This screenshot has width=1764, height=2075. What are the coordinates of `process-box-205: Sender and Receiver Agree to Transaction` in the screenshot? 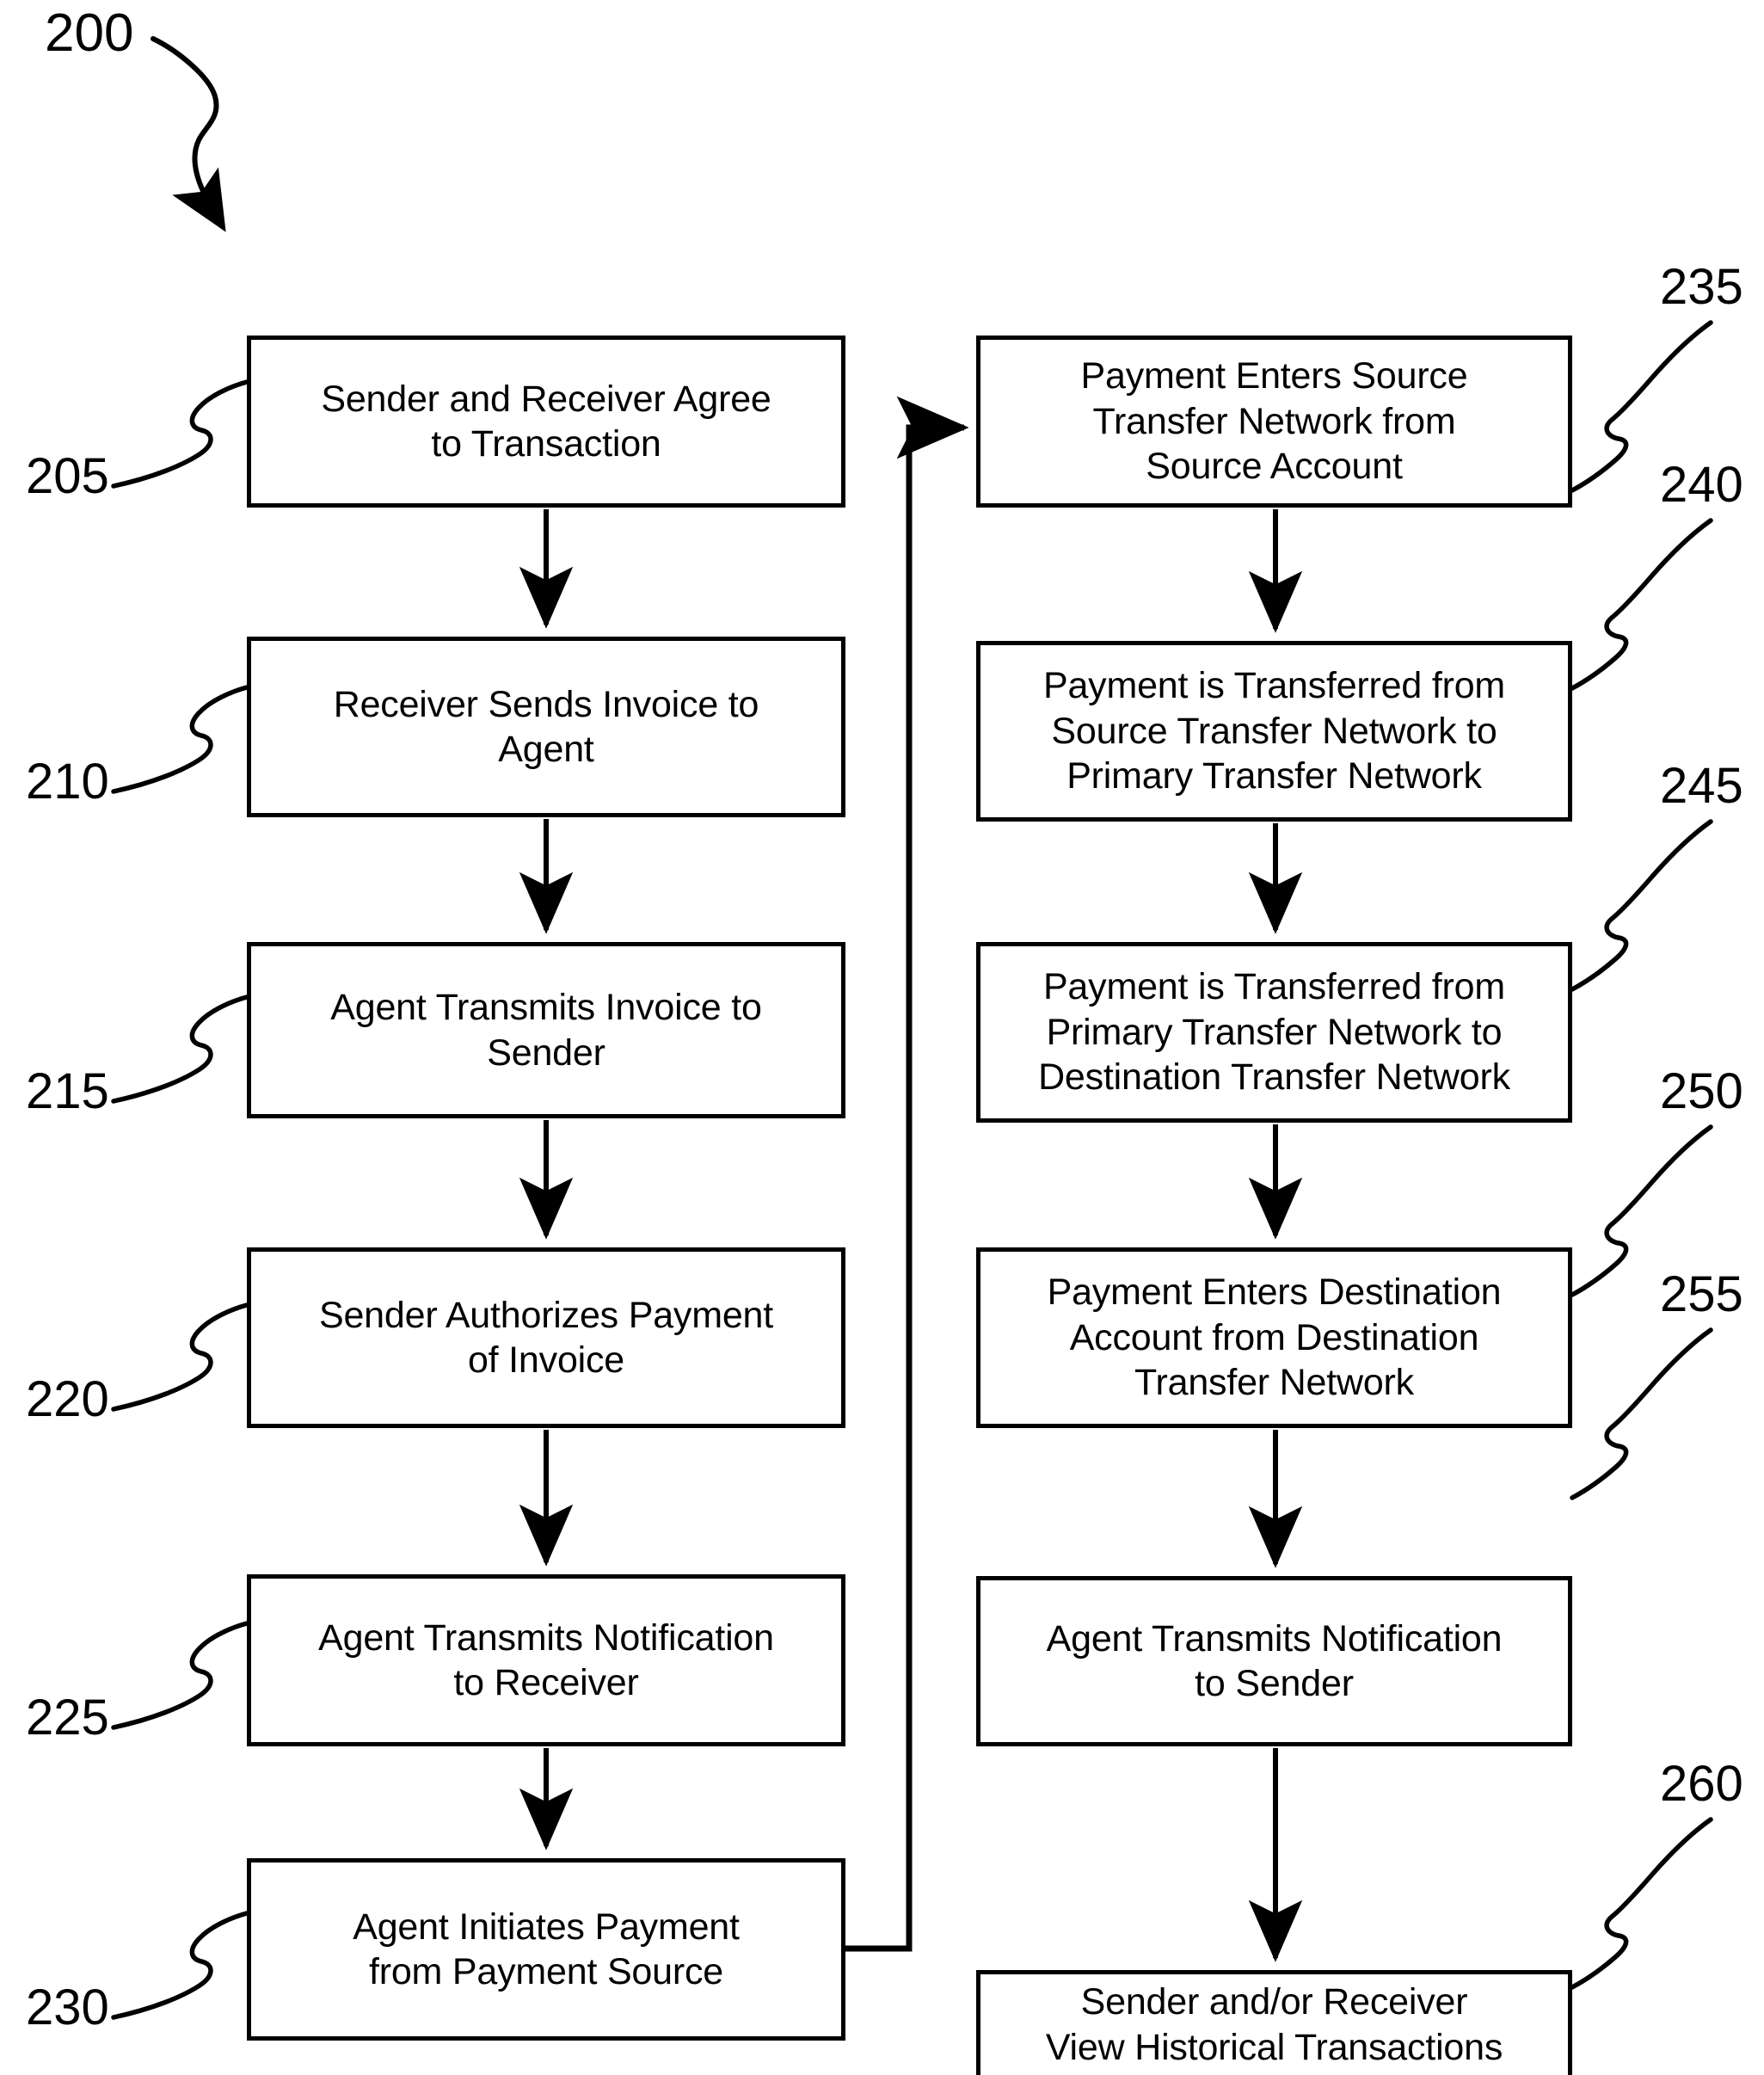 It's located at (546, 422).